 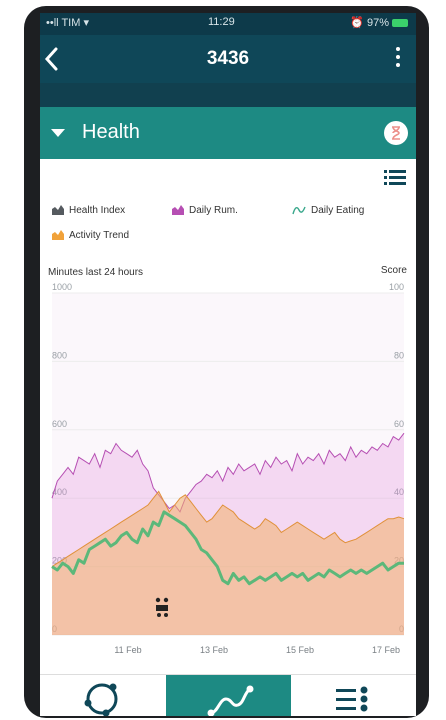 What do you see at coordinates (299, 211) in the screenshot?
I see `wave-icon` at bounding box center [299, 211].